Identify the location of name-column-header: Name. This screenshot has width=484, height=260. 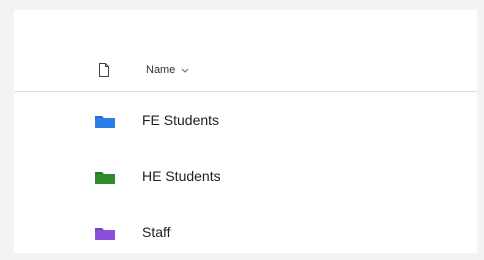
(167, 70).